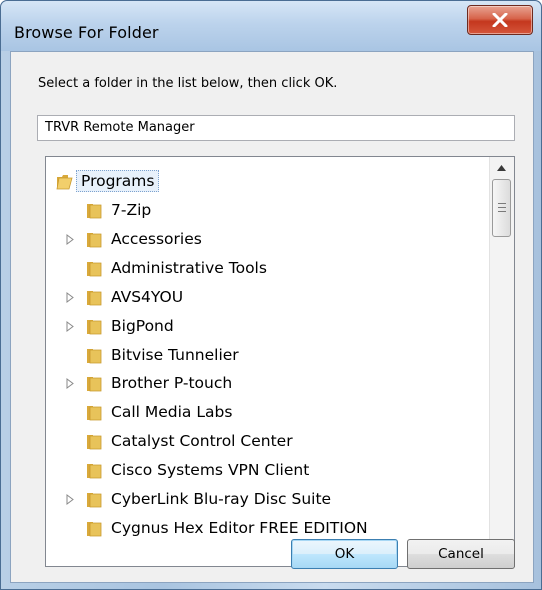 Image resolution: width=542 pixels, height=590 pixels. I want to click on cancel-button: Cancel, so click(461, 554).